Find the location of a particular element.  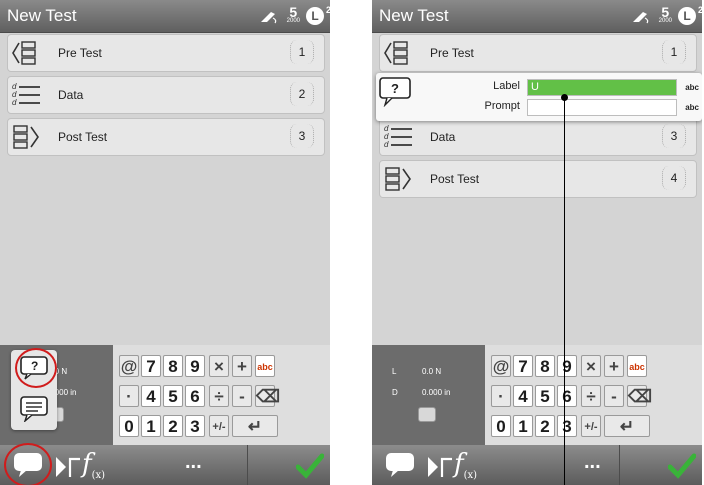

page-title: New Test is located at coordinates (414, 15).